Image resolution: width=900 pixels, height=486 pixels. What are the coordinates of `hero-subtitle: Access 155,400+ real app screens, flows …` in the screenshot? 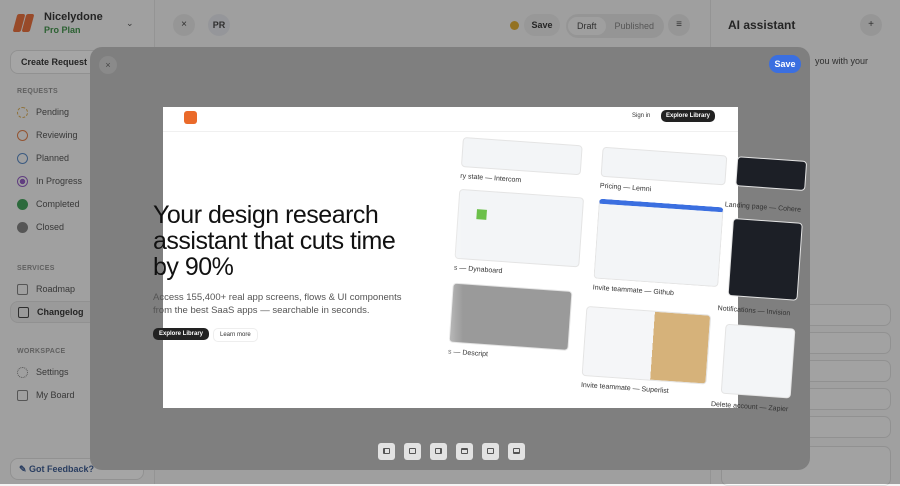 It's located at (277, 304).